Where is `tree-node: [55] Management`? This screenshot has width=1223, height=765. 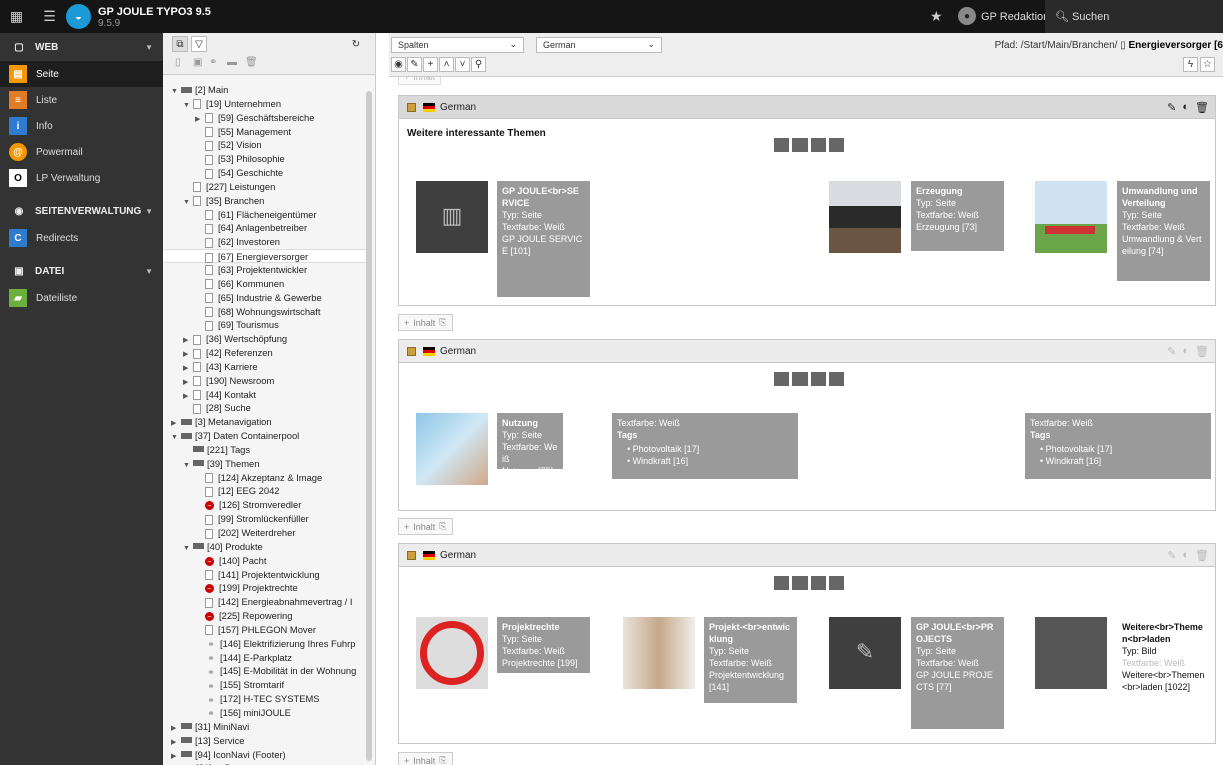 tree-node: [55] Management is located at coordinates (265, 132).